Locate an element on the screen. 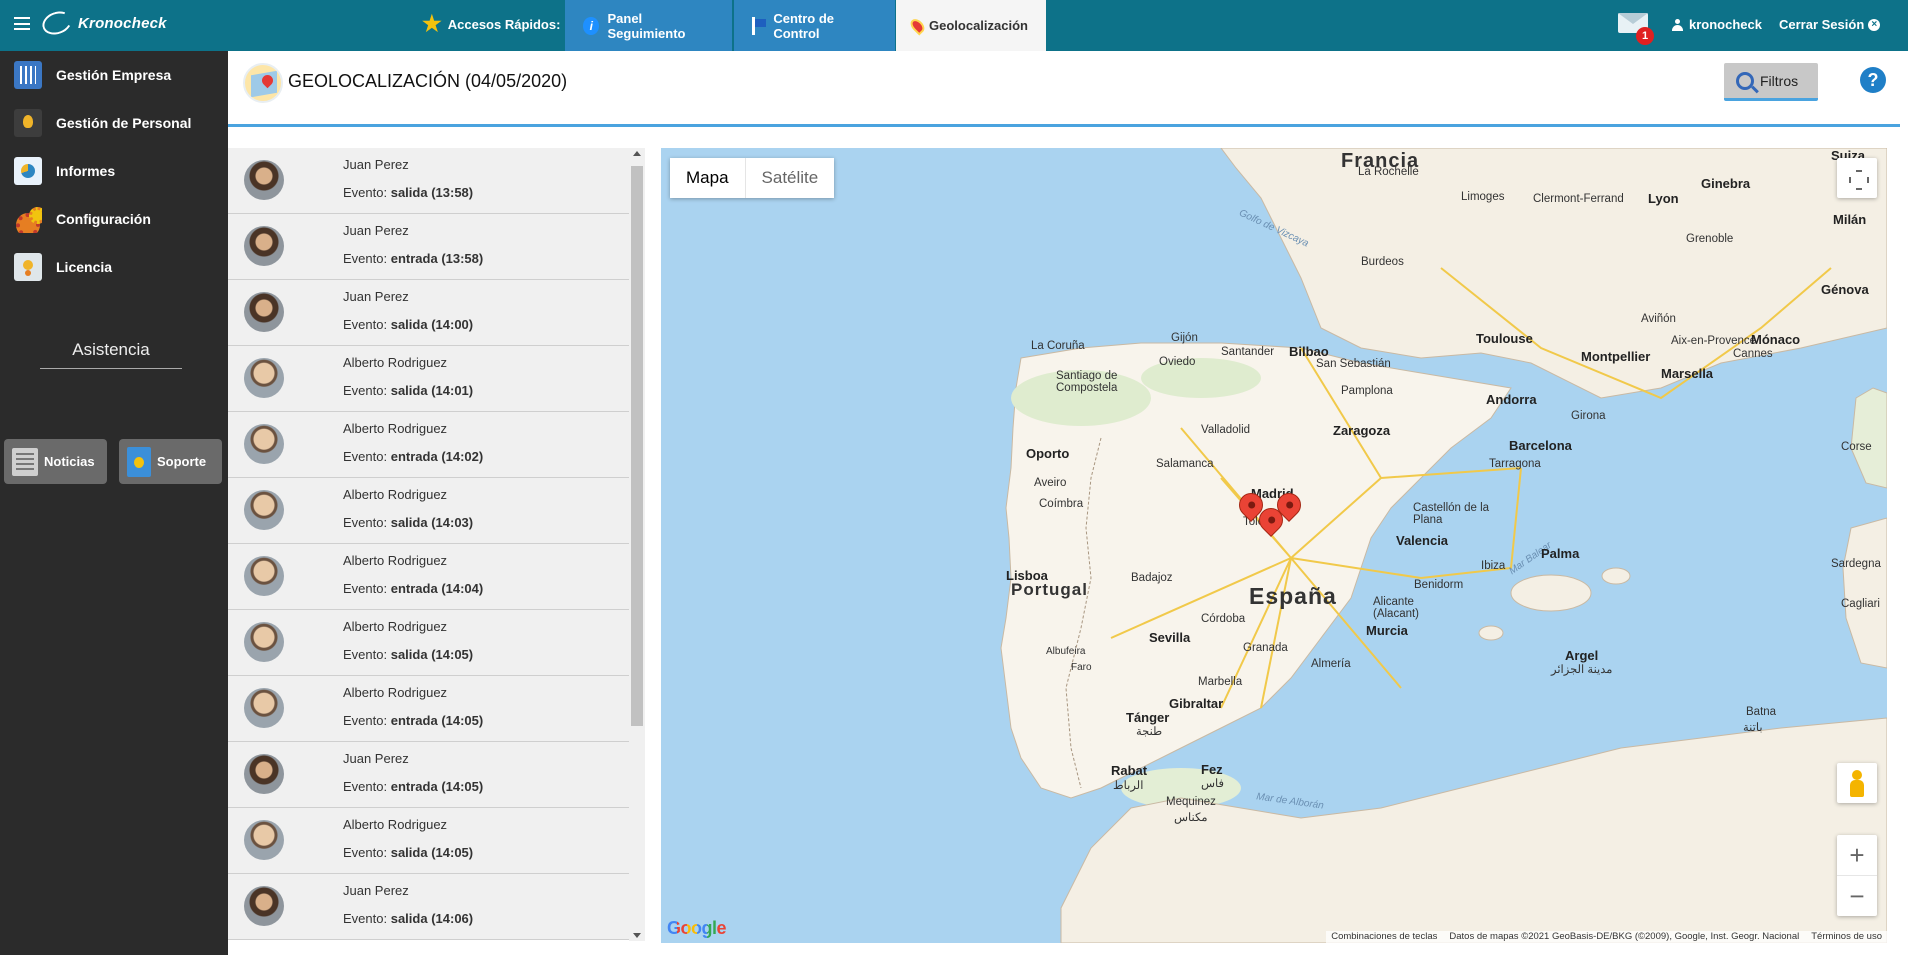  sidebar-item-label: Informes is located at coordinates (86, 171).